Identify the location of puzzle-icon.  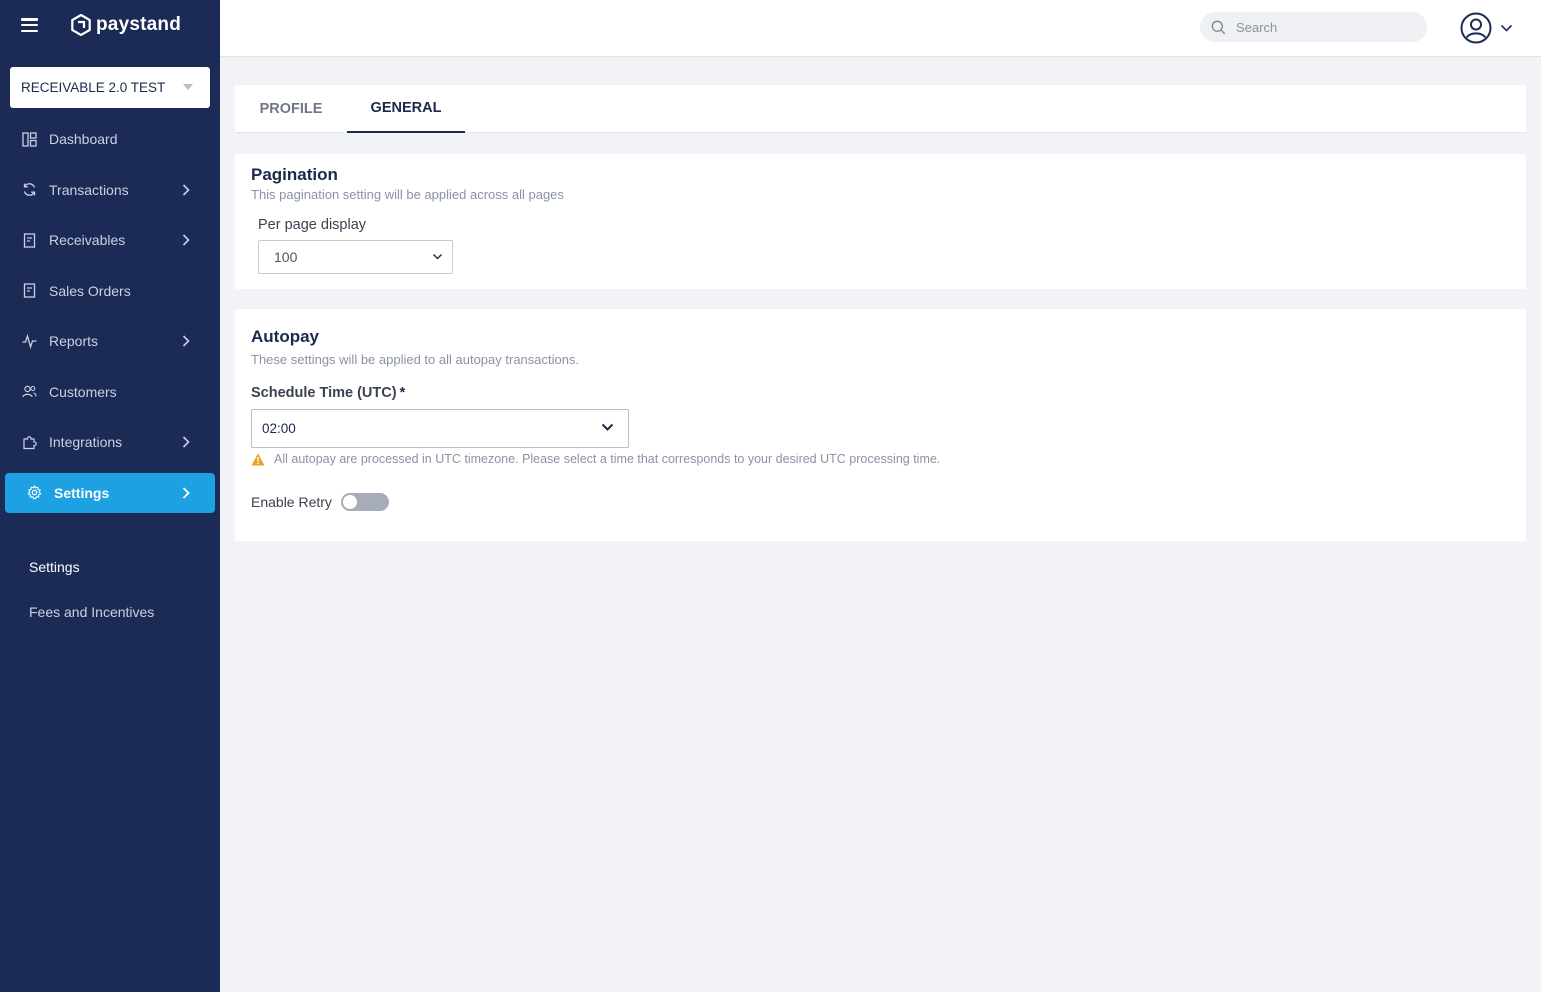
(29, 442).